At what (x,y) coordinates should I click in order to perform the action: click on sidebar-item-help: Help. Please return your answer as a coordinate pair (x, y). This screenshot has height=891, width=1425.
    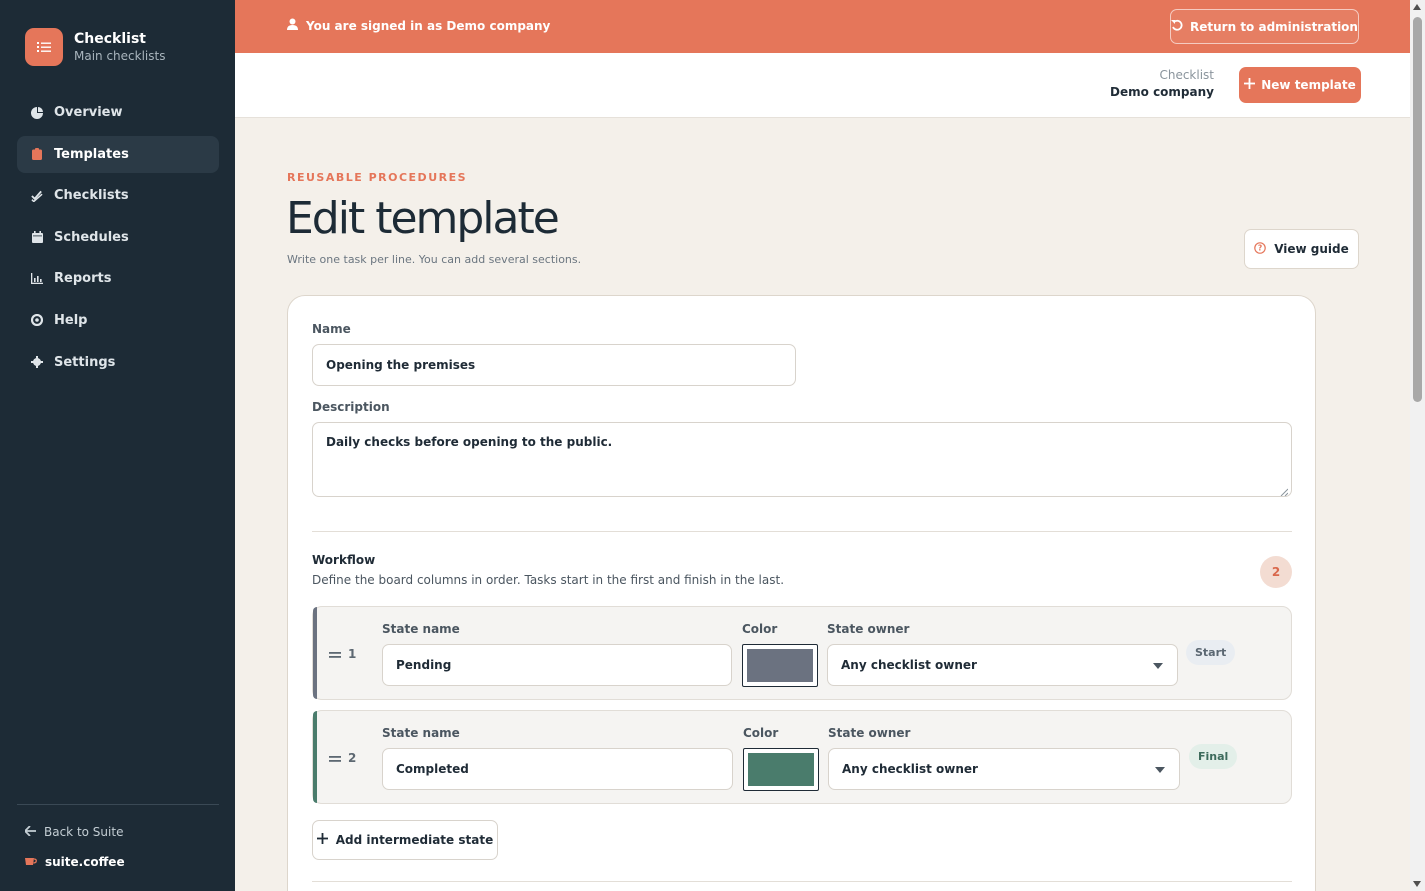
    Looking at the image, I should click on (118, 320).